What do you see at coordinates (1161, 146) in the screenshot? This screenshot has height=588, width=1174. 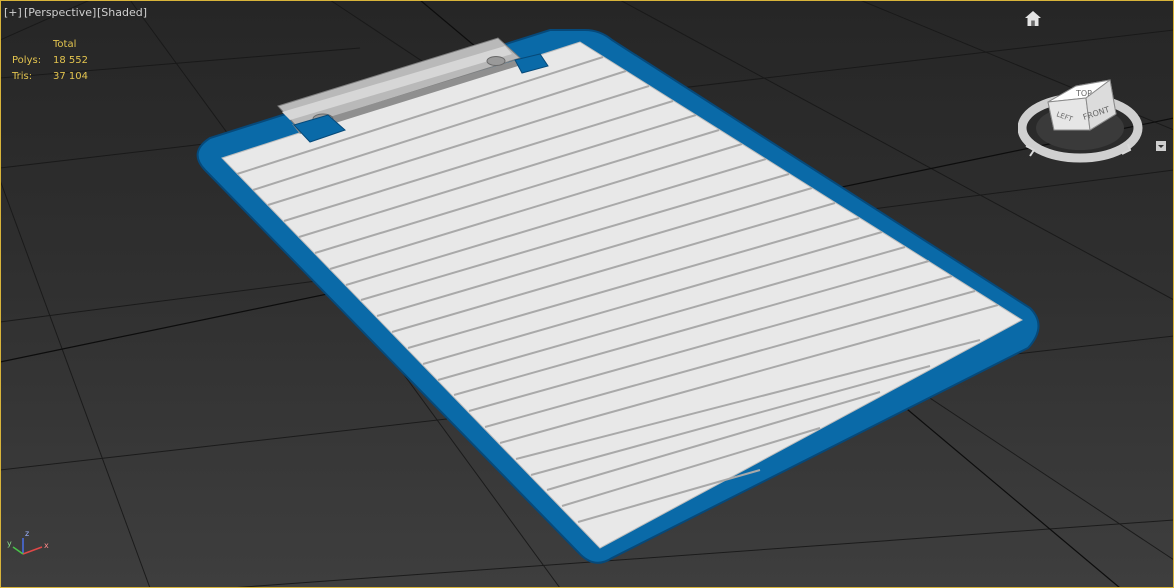 I see `chevron-down-icon` at bounding box center [1161, 146].